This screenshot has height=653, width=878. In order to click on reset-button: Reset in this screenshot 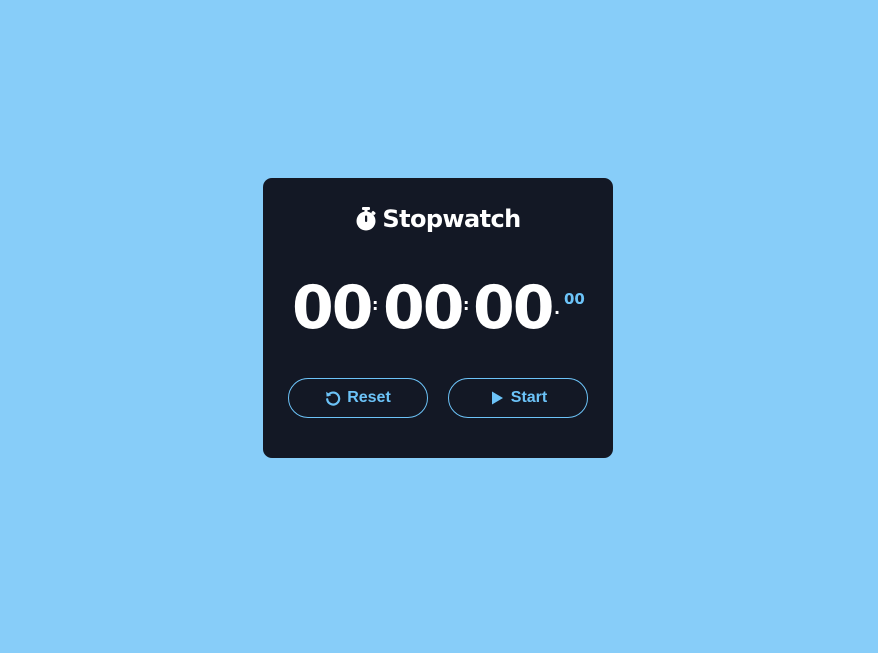, I will do `click(358, 398)`.